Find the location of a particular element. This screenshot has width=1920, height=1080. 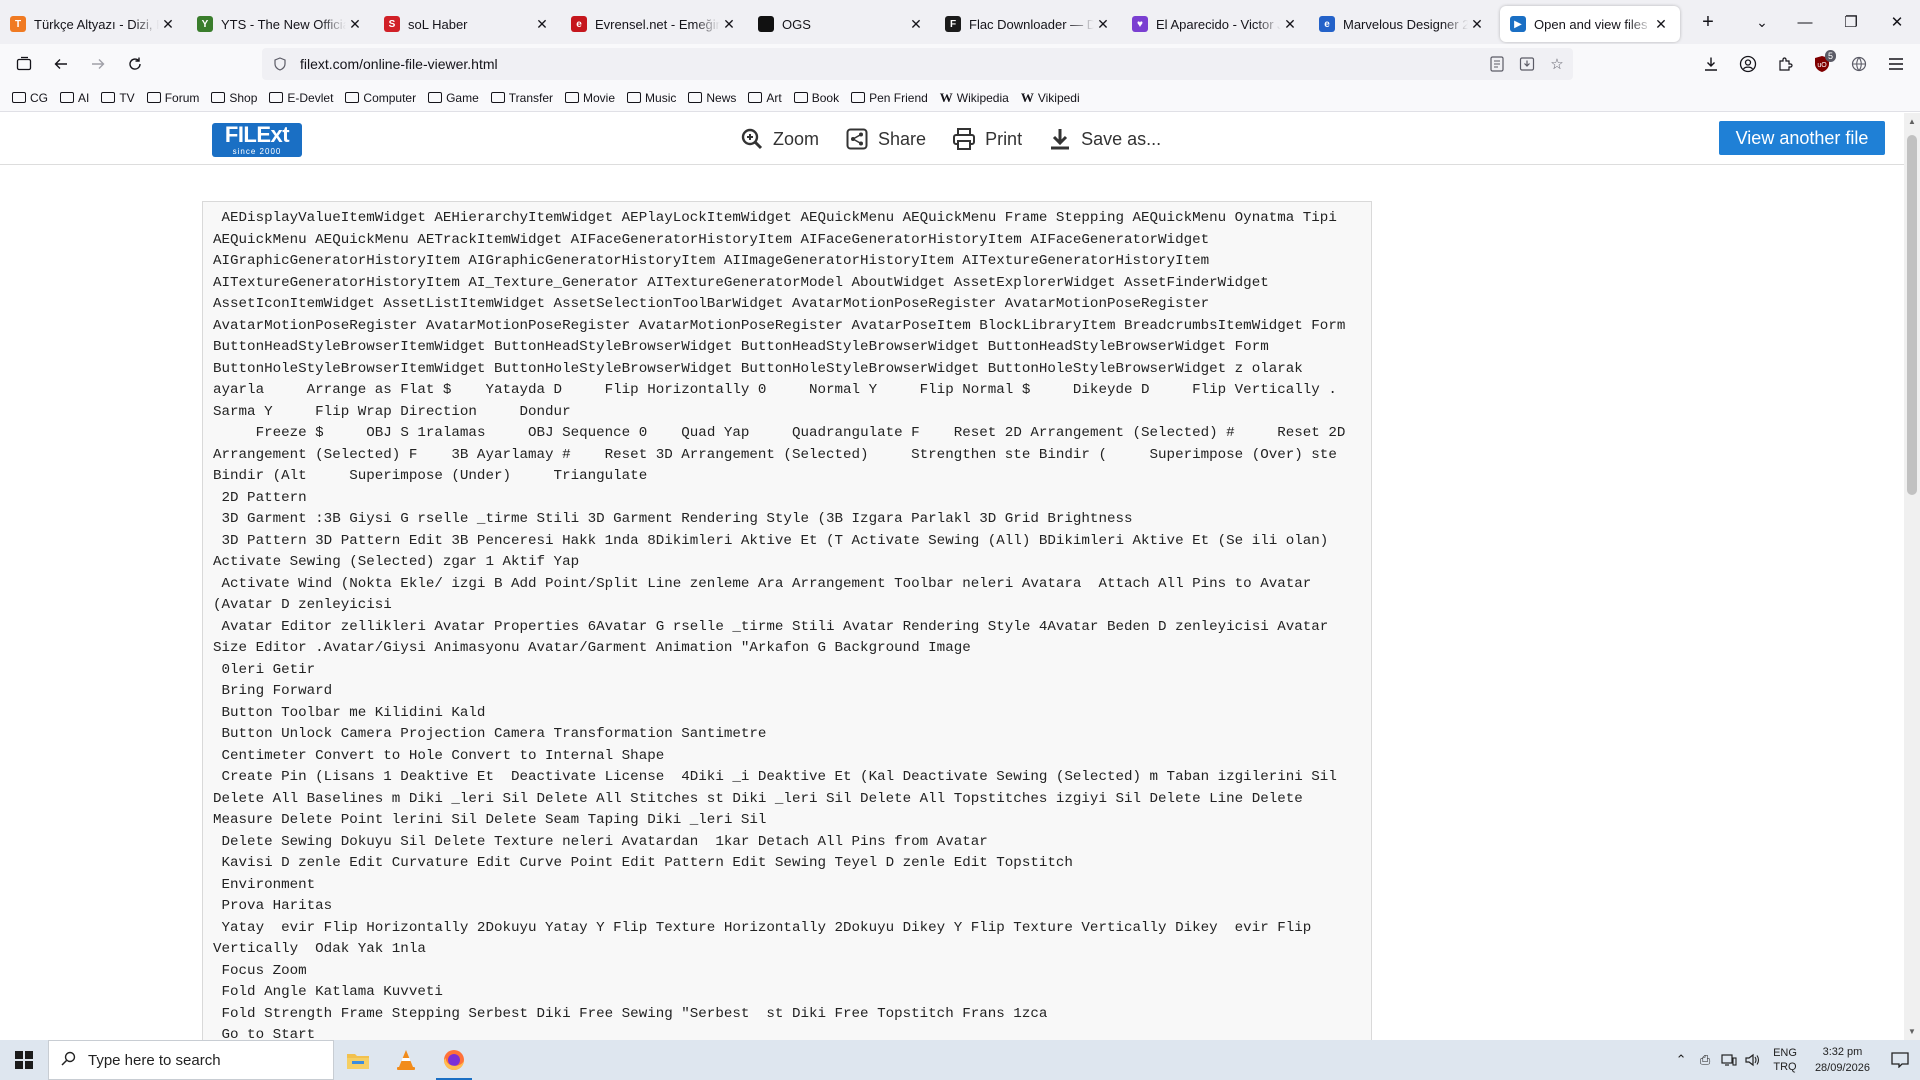

volume-icon is located at coordinates (1753, 1060).